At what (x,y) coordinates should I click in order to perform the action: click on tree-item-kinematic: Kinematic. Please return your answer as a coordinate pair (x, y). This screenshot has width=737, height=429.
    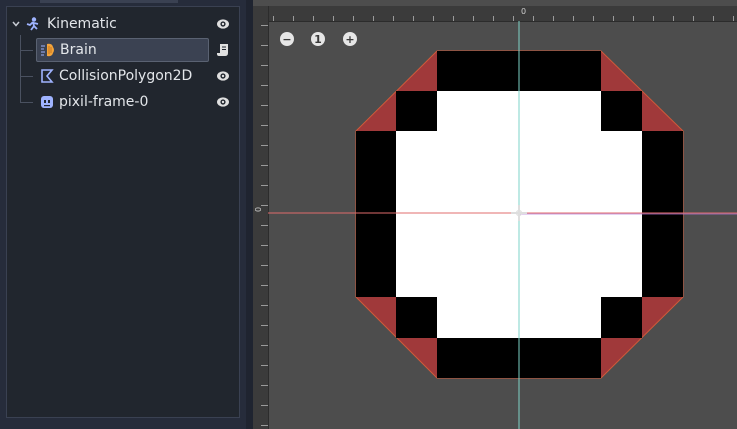
    Looking at the image, I should click on (123, 24).